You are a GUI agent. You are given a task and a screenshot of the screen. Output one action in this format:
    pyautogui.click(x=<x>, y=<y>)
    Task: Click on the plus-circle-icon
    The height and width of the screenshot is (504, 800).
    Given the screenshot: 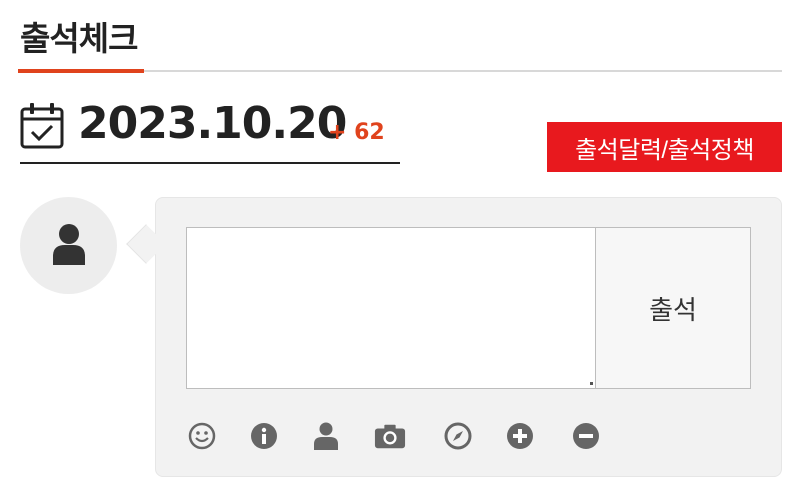 What is the action you would take?
    pyautogui.click(x=520, y=436)
    